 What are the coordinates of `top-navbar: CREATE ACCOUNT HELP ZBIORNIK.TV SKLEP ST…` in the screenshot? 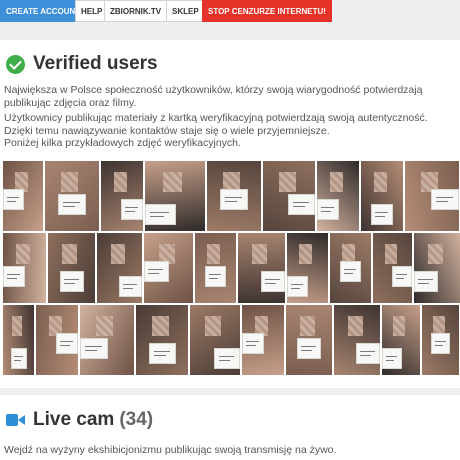 It's located at (230, 18).